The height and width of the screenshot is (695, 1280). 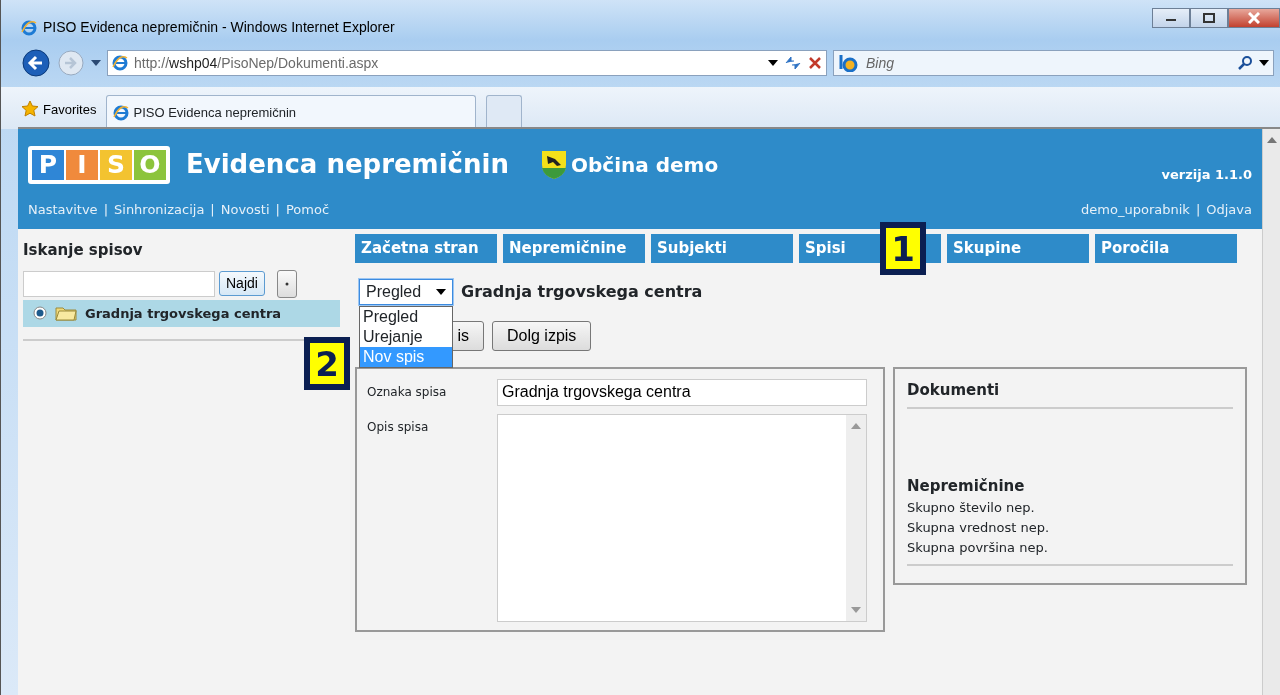 What do you see at coordinates (426, 248) in the screenshot?
I see `nav-tab: Začetna stran` at bounding box center [426, 248].